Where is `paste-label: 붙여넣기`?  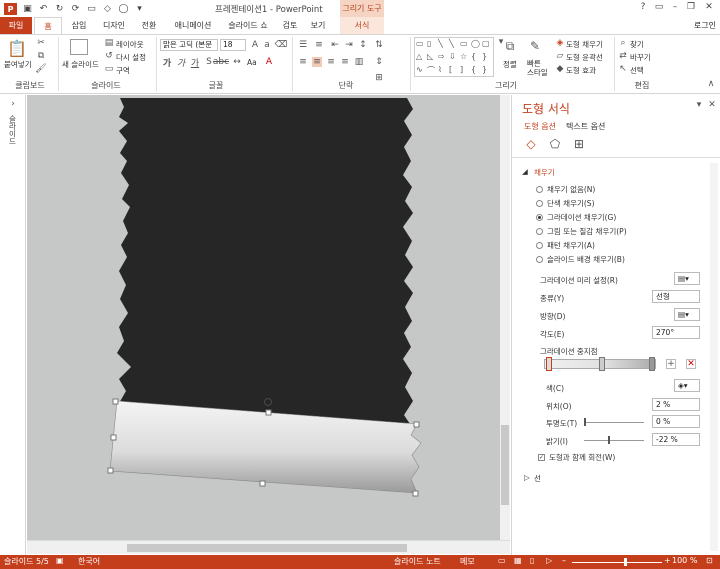
paste-label: 붙여넣기 is located at coordinates (18, 64).